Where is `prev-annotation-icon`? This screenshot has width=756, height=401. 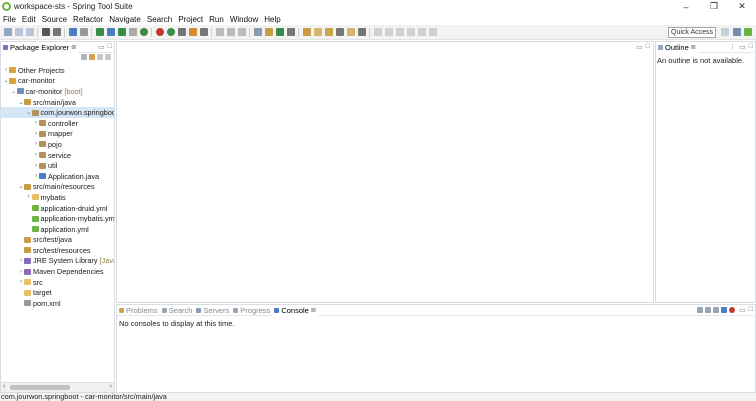
prev-annotation-icon is located at coordinates (388, 32).